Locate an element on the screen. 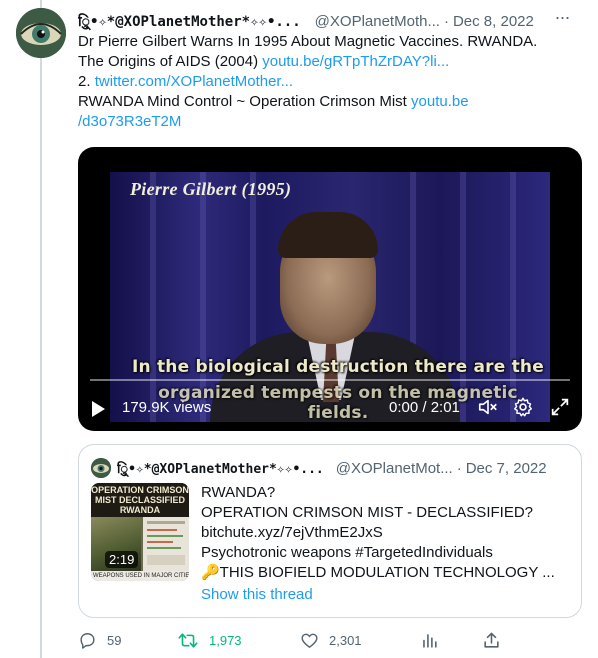 Image resolution: width=598 pixels, height=658 pixels. share-upload-icon is located at coordinates (491, 640).